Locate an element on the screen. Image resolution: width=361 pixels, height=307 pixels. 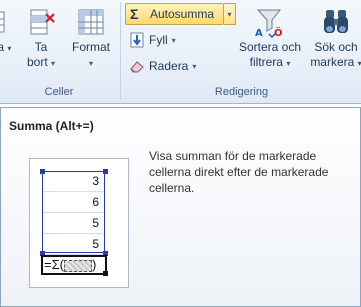
fill-handle is located at coordinates (105, 273).